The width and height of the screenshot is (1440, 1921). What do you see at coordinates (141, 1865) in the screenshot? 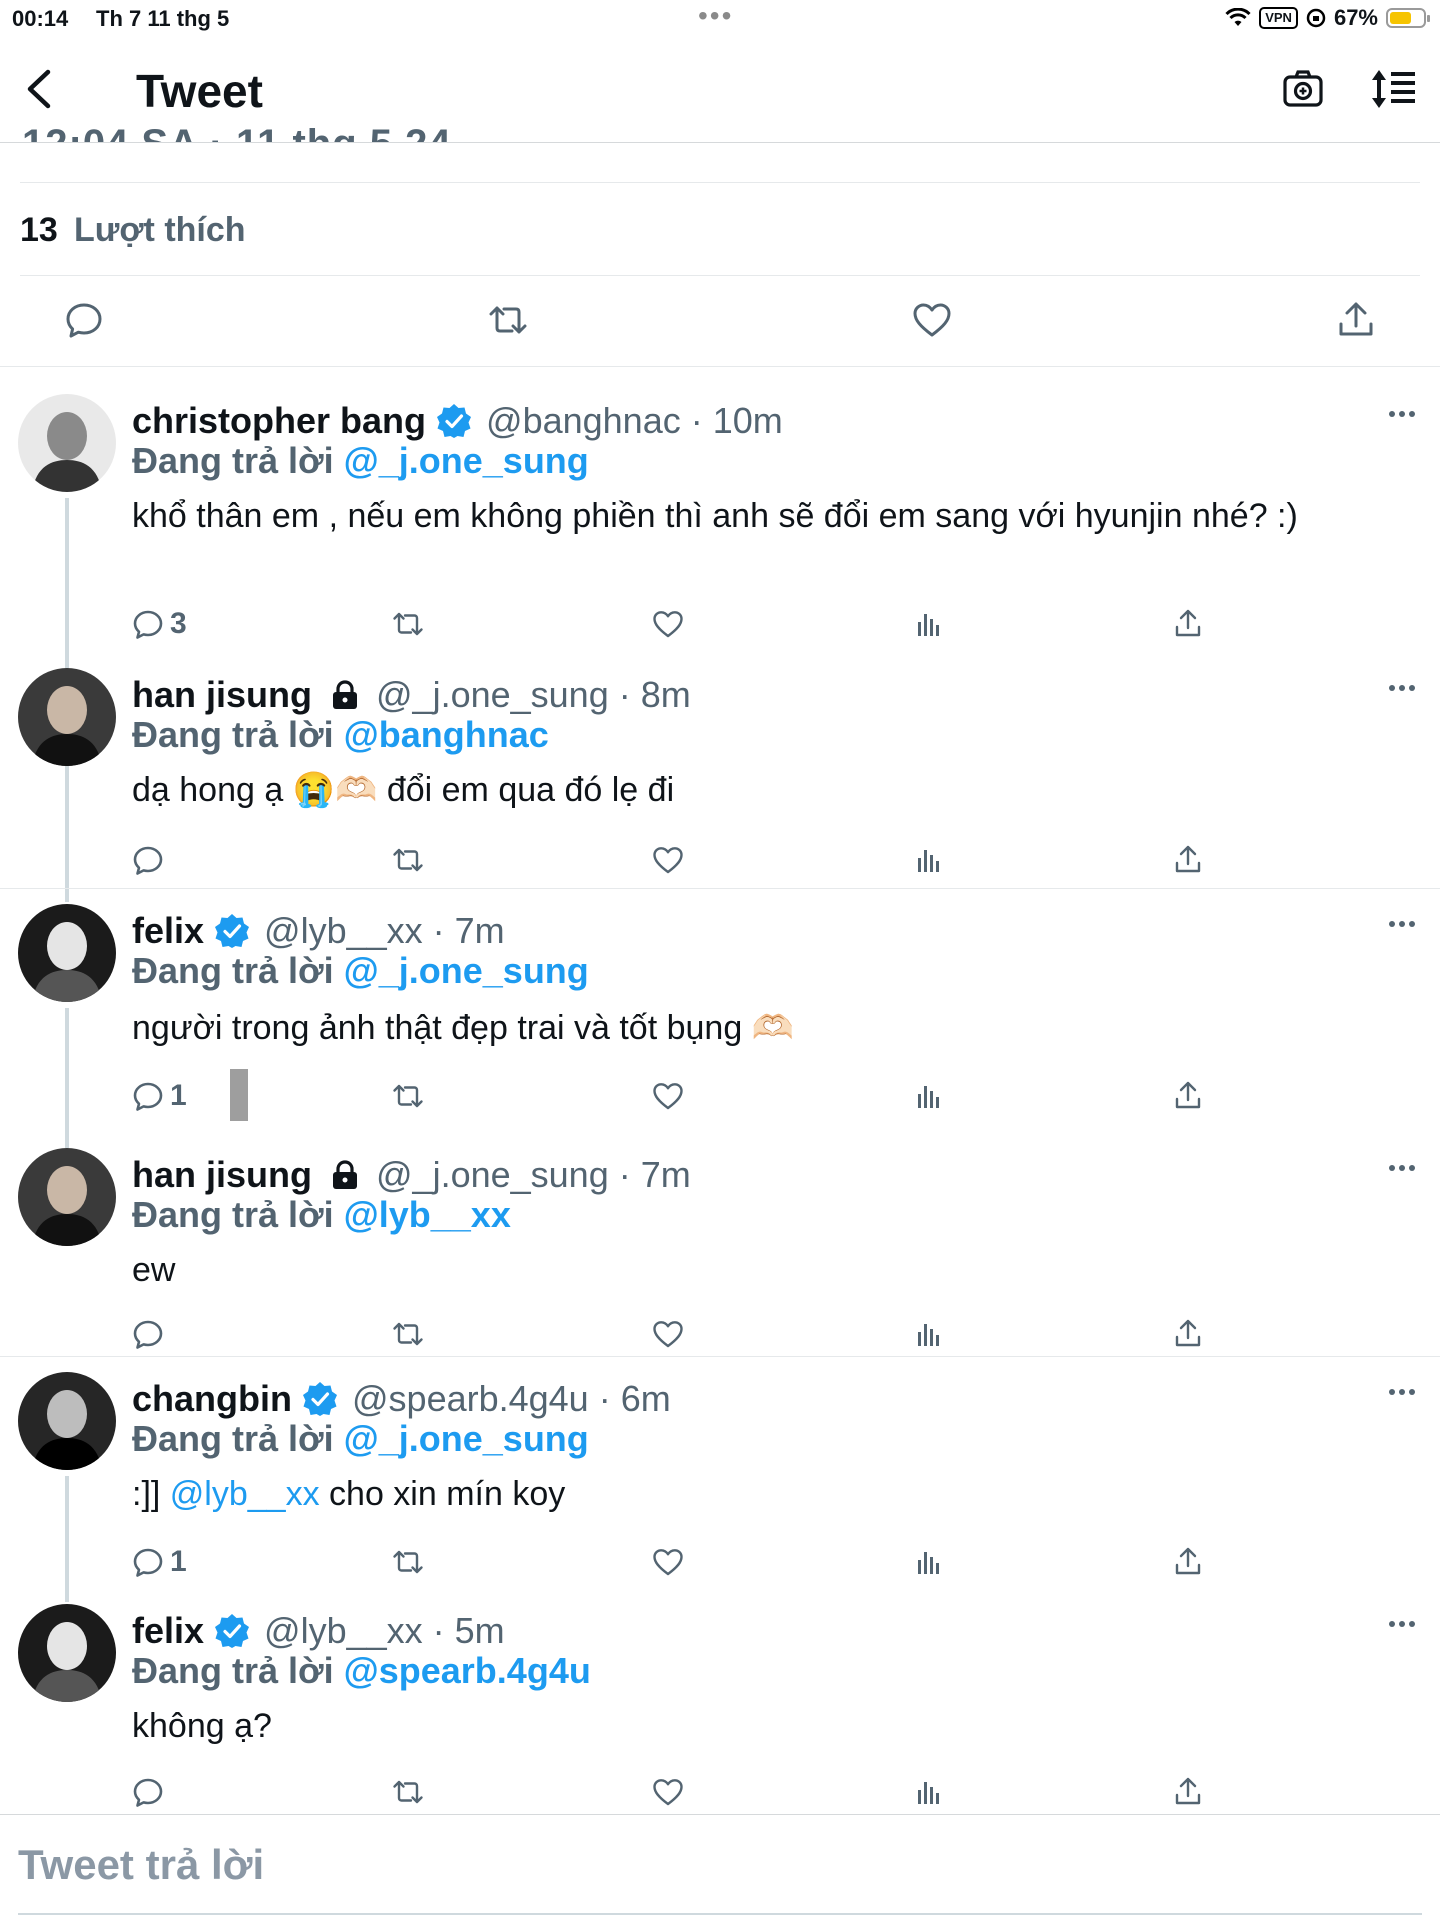
I see `reply-input: Tweet trả lời` at bounding box center [141, 1865].